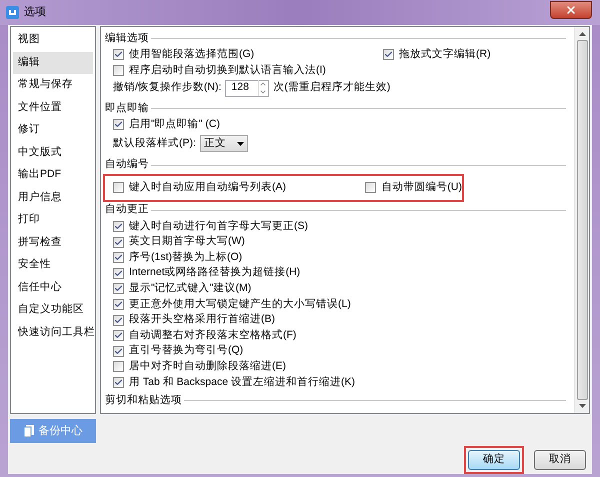 This screenshot has height=477, width=600. What do you see at coordinates (421, 187) in the screenshot?
I see `checkbox-label: 自动带圆编号(U)` at bounding box center [421, 187].